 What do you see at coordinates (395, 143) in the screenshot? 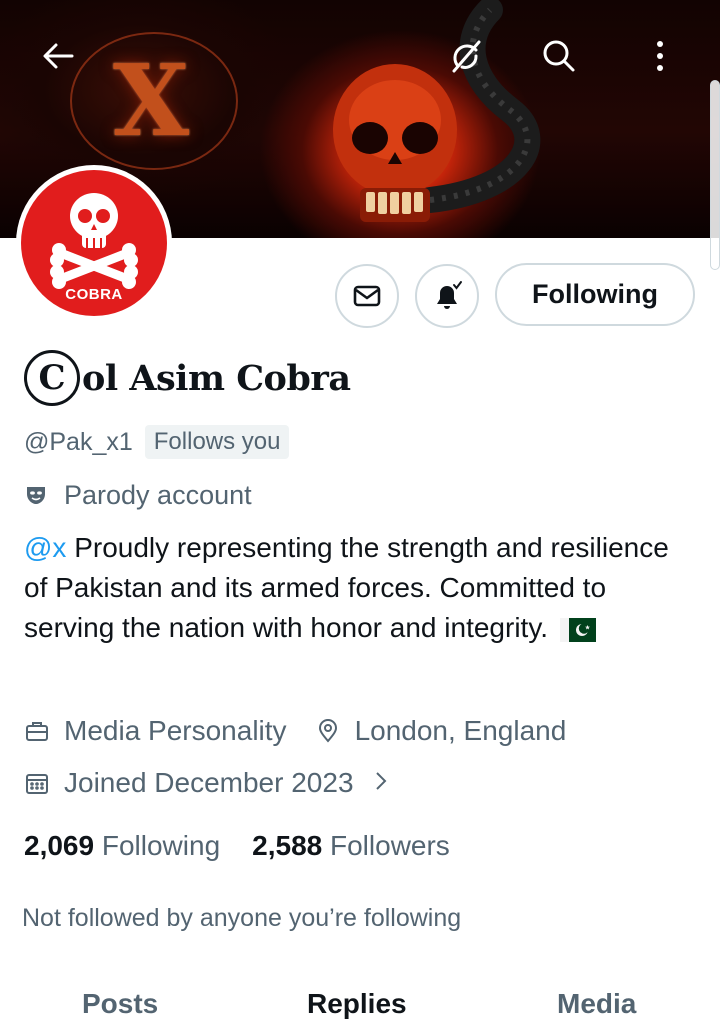
I see `skull-illustration` at bounding box center [395, 143].